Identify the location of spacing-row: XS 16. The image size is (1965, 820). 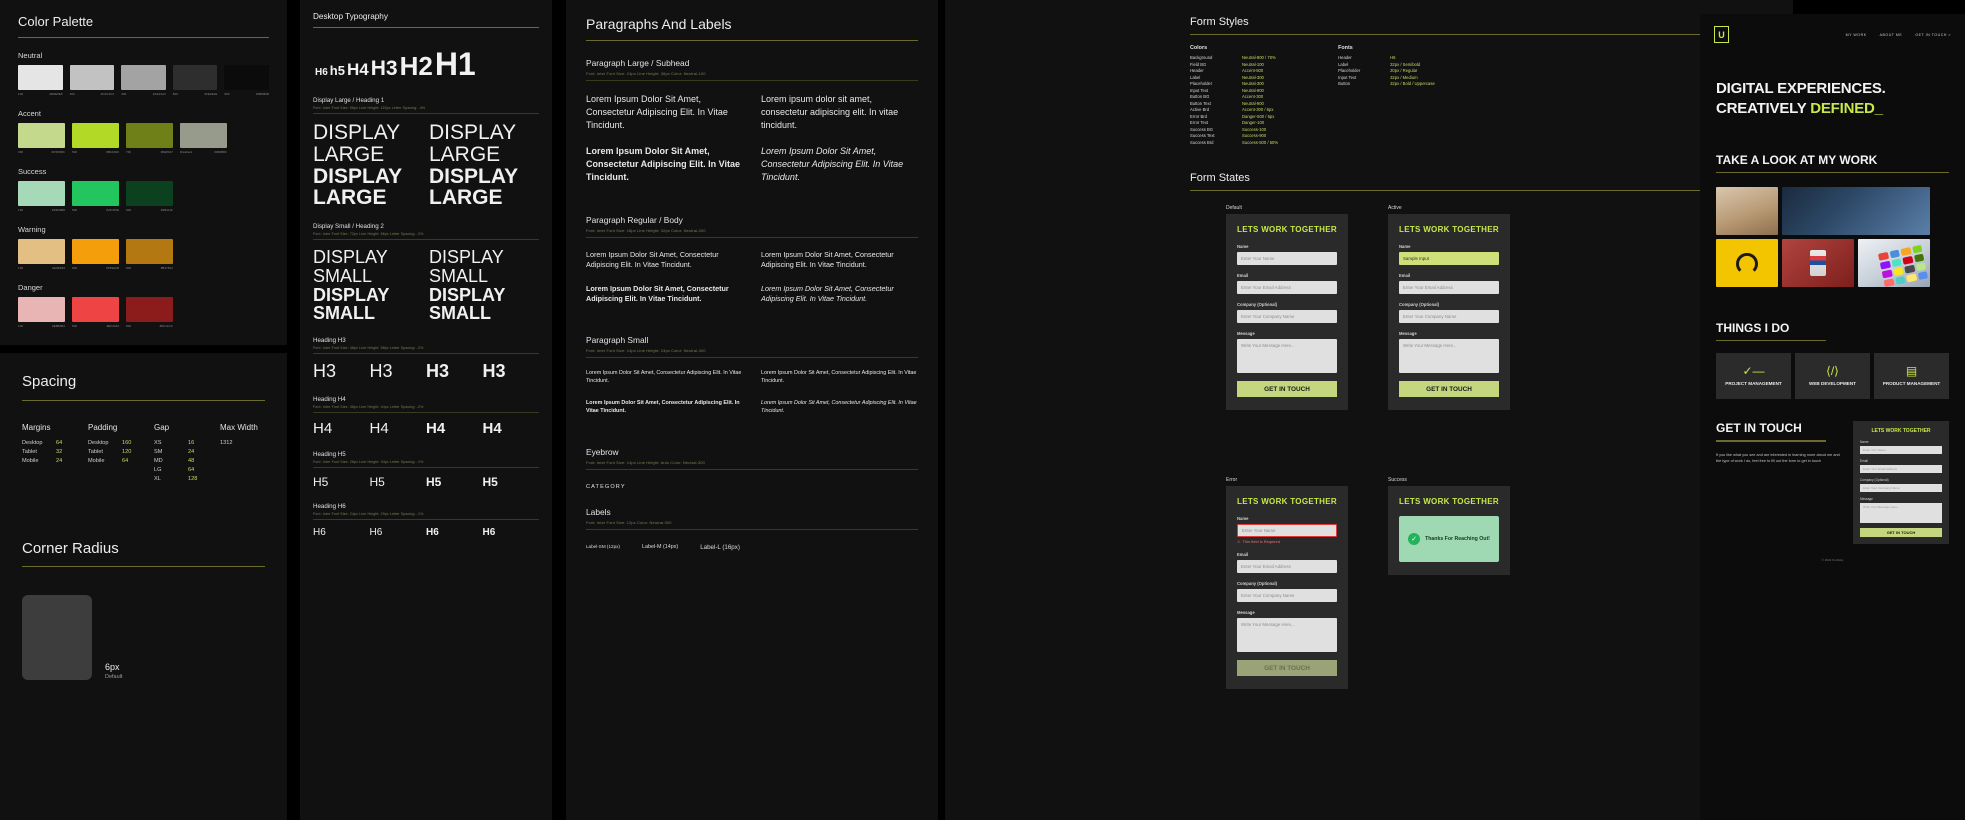
(180, 443).